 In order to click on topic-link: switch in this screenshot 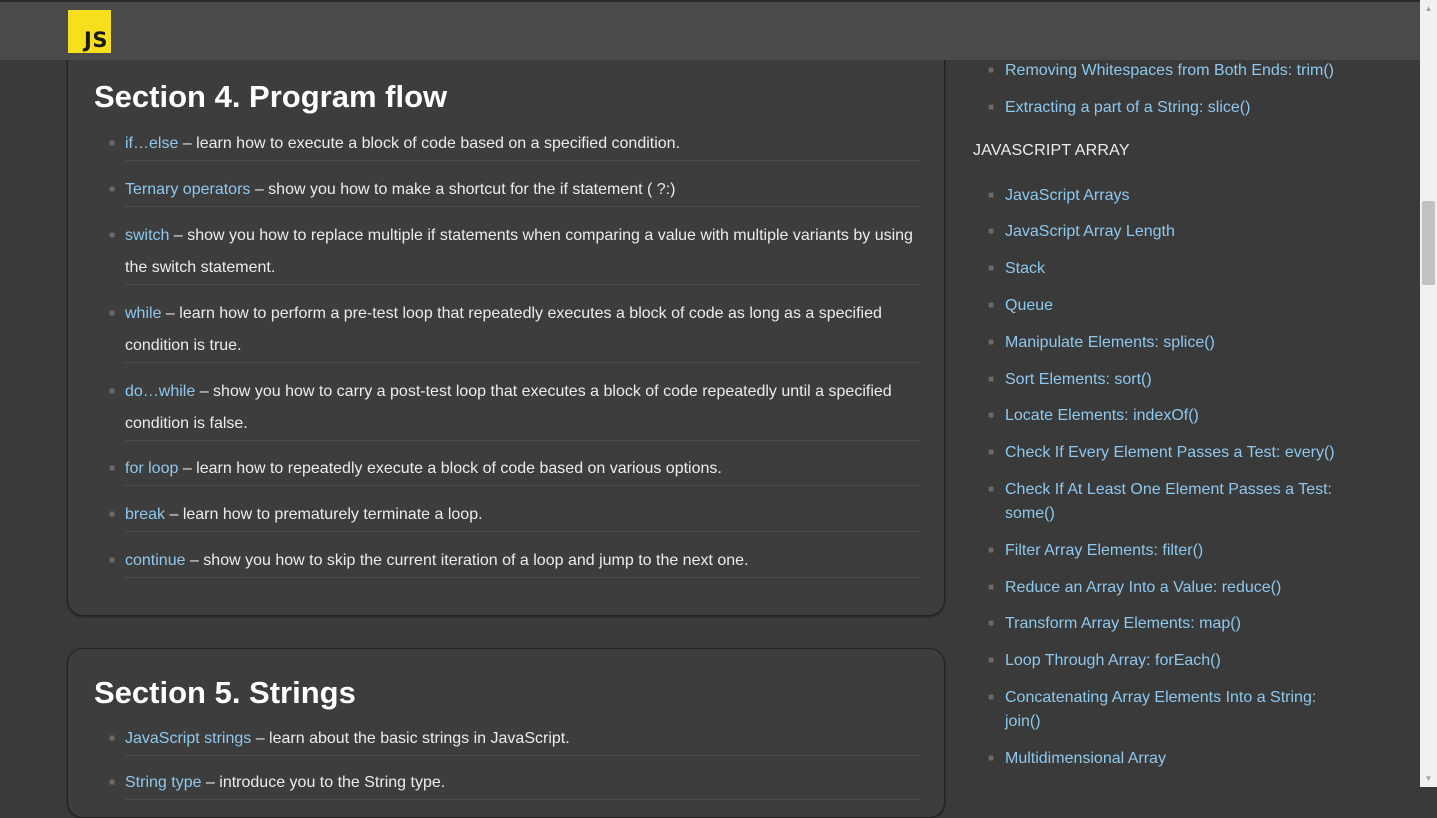, I will do `click(147, 235)`.